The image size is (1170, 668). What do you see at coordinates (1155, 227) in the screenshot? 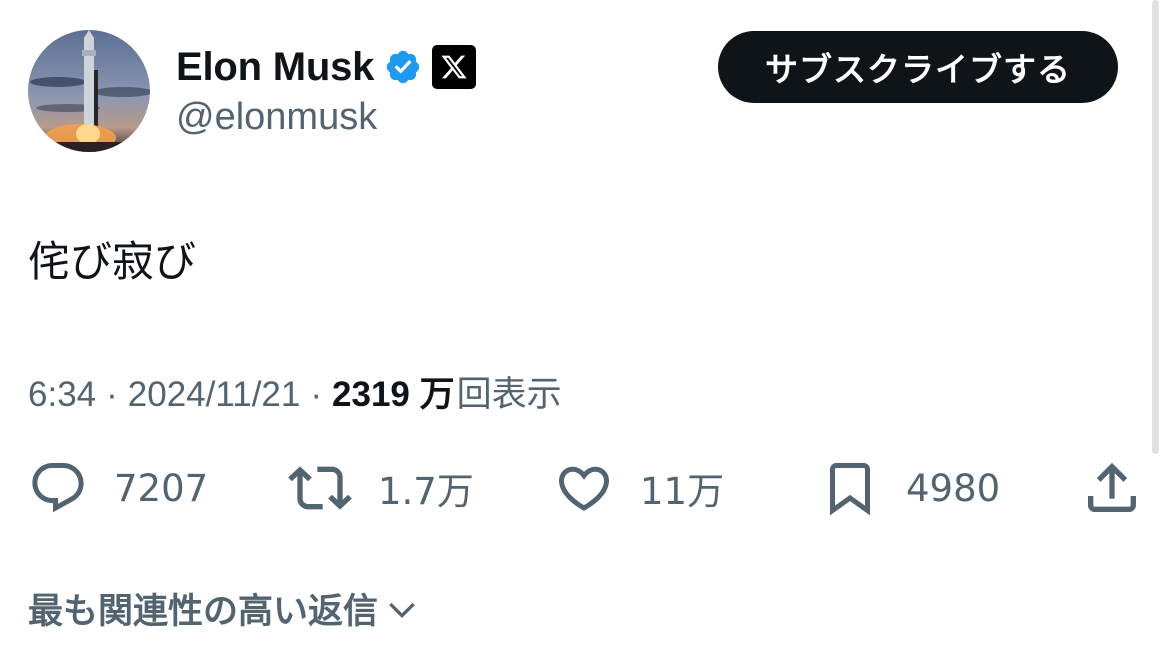
I see `scrollbar` at bounding box center [1155, 227].